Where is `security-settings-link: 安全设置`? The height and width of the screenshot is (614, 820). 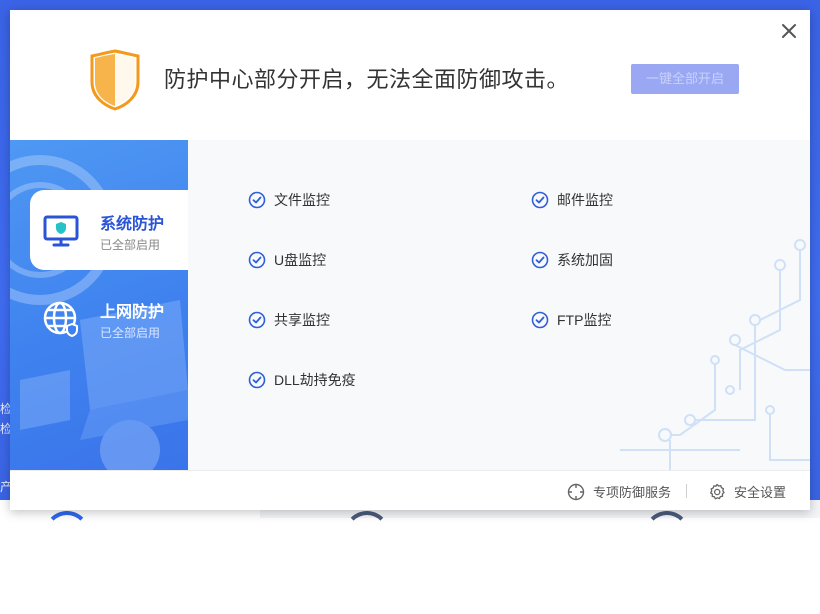
security-settings-link: 安全设置 is located at coordinates (747, 491).